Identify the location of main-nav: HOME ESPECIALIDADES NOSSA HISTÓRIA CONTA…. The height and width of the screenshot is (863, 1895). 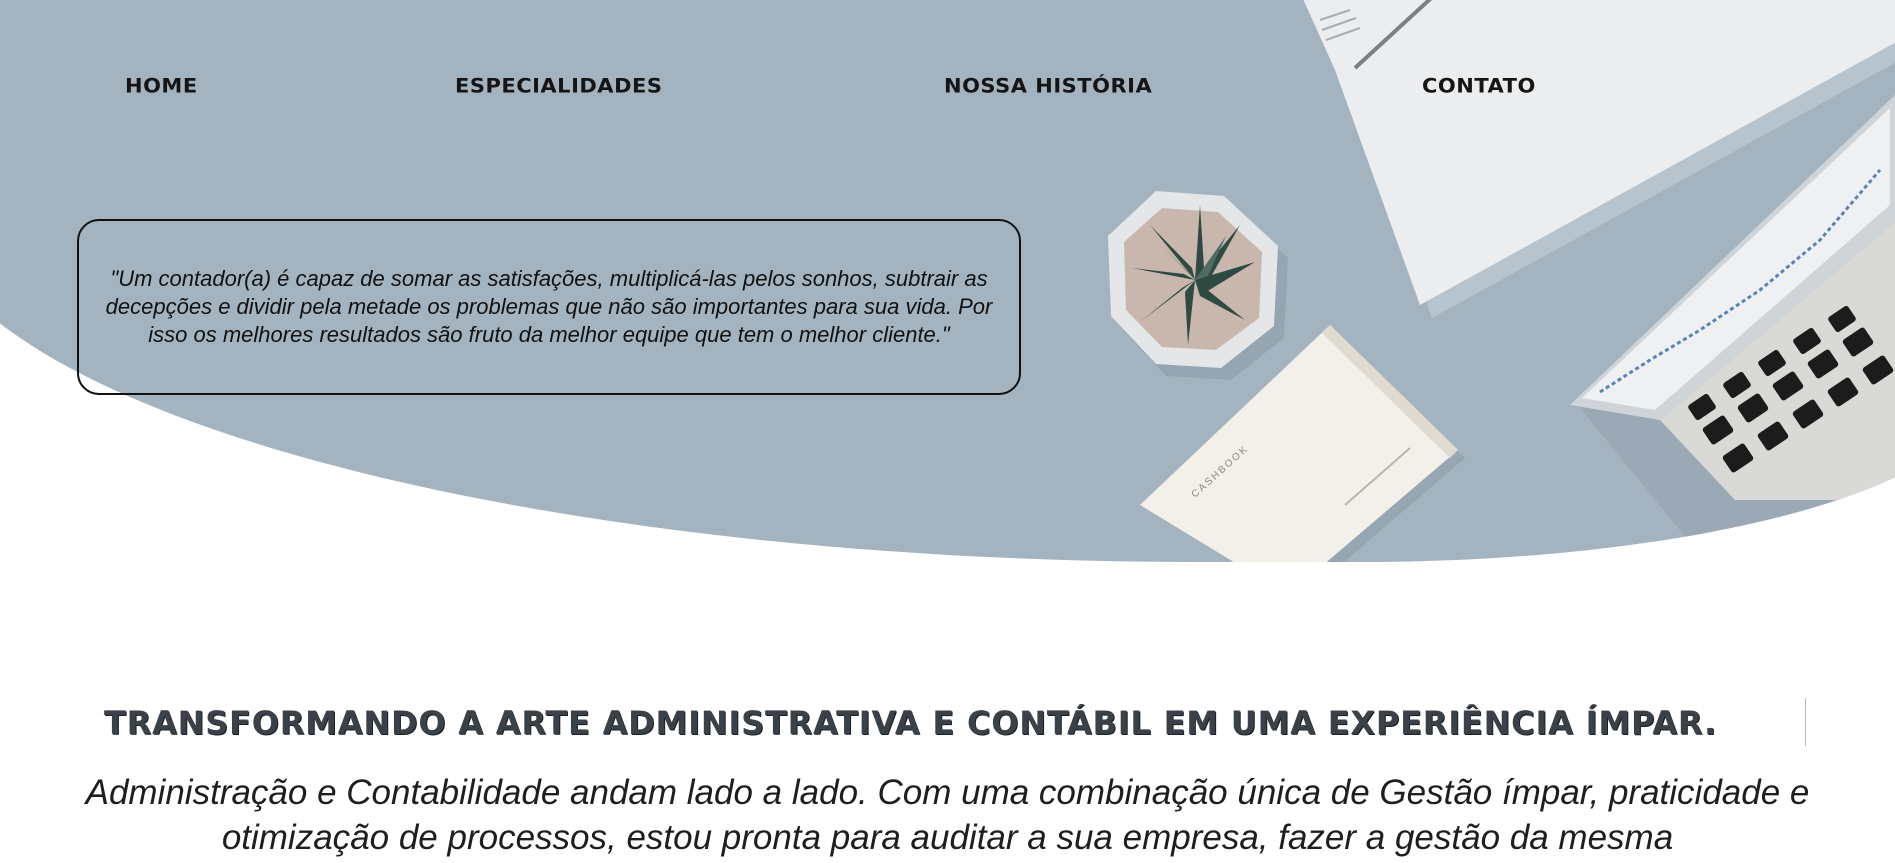
(947, 89).